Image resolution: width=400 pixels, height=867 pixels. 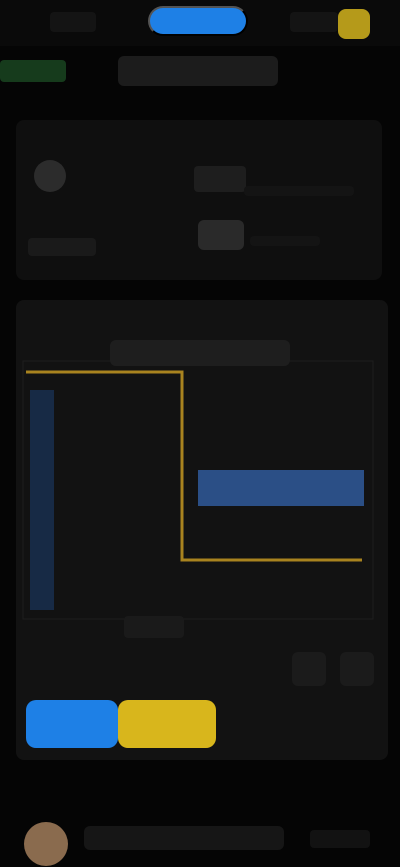 What do you see at coordinates (340, 839) in the screenshot?
I see `footer-side-label` at bounding box center [340, 839].